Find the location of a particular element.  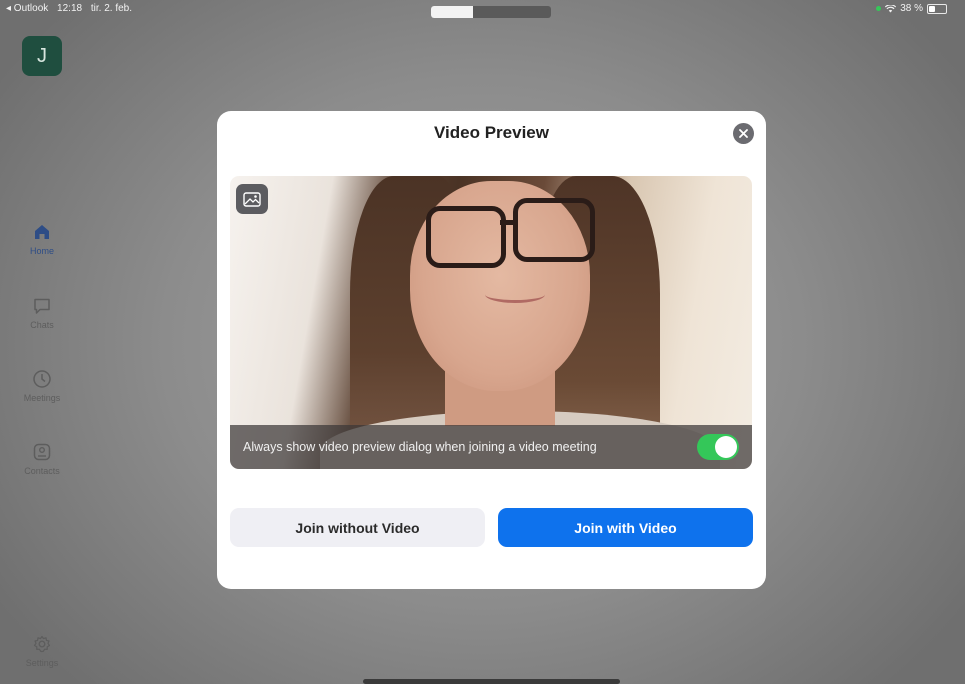

chat-bubble-icon is located at coordinates (42, 306).